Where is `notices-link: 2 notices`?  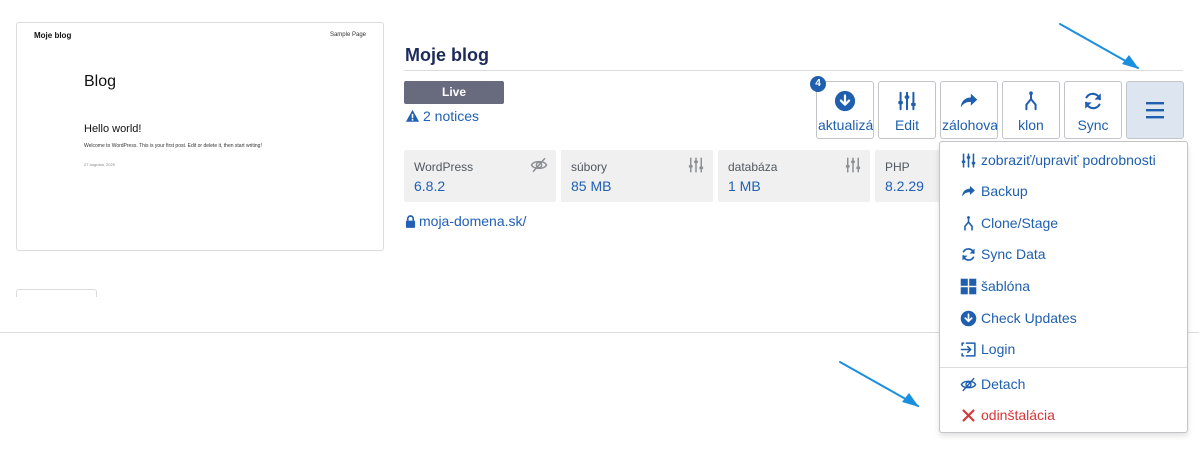 notices-link: 2 notices is located at coordinates (442, 116).